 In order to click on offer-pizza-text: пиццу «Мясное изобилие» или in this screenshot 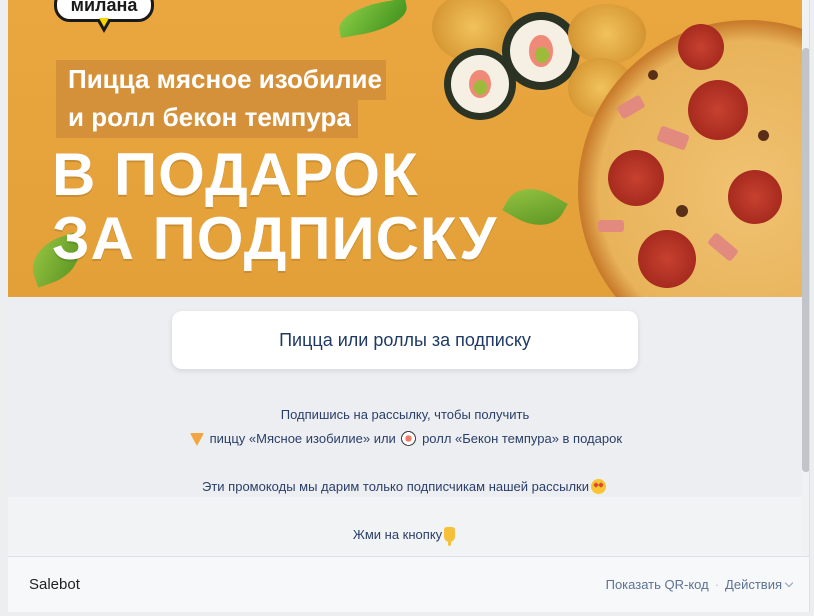, I will do `click(302, 438)`.